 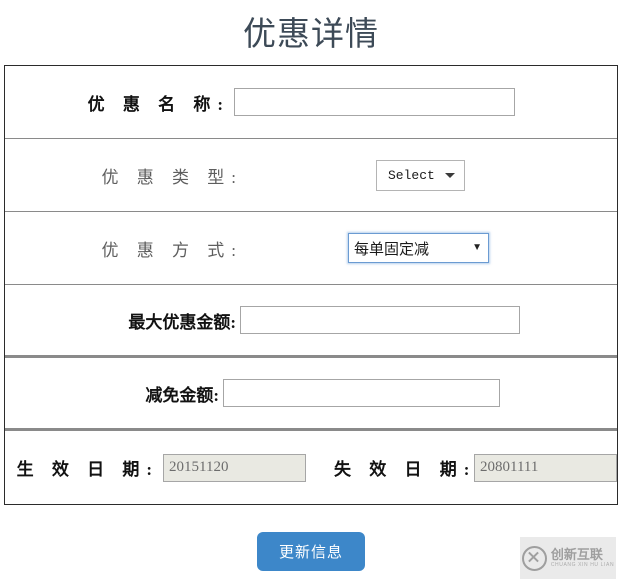 What do you see at coordinates (172, 250) in the screenshot?
I see `label-promo-method: 优 惠 方 式:` at bounding box center [172, 250].